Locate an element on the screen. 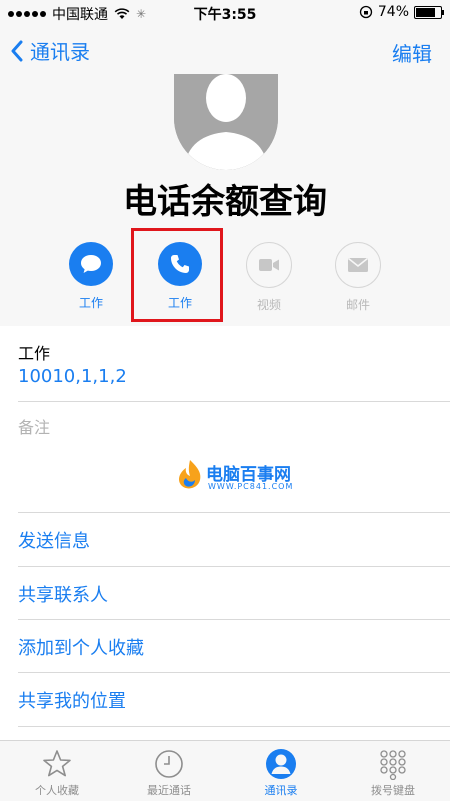  send-message-link: 发送信息 is located at coordinates (54, 540).